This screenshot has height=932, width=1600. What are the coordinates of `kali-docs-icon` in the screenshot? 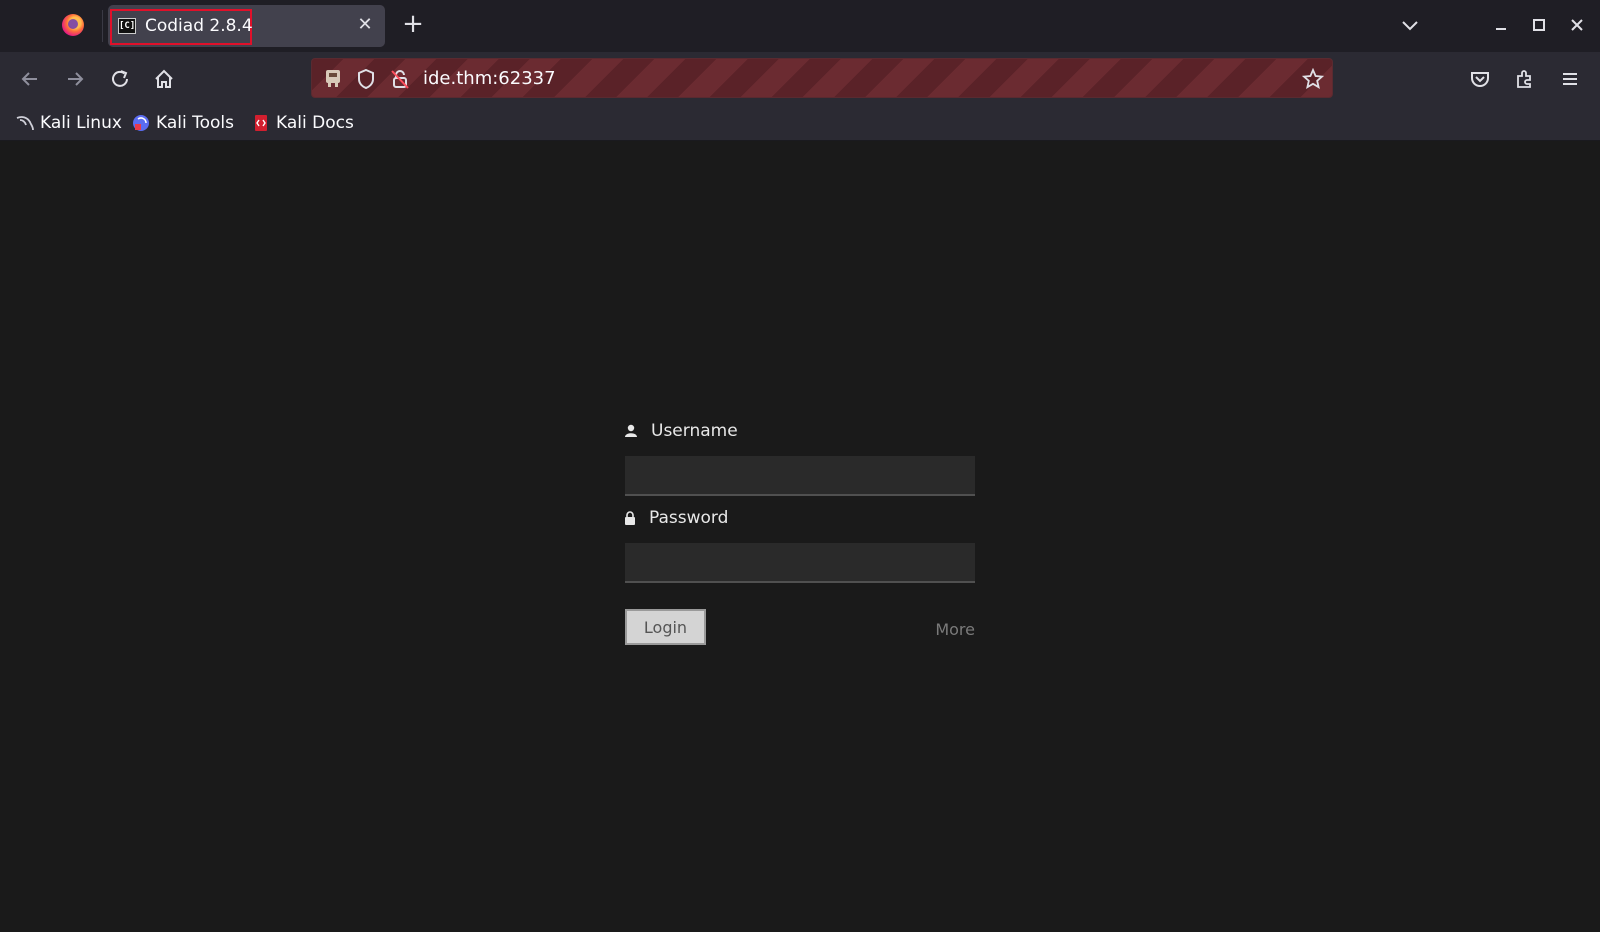 It's located at (261, 123).